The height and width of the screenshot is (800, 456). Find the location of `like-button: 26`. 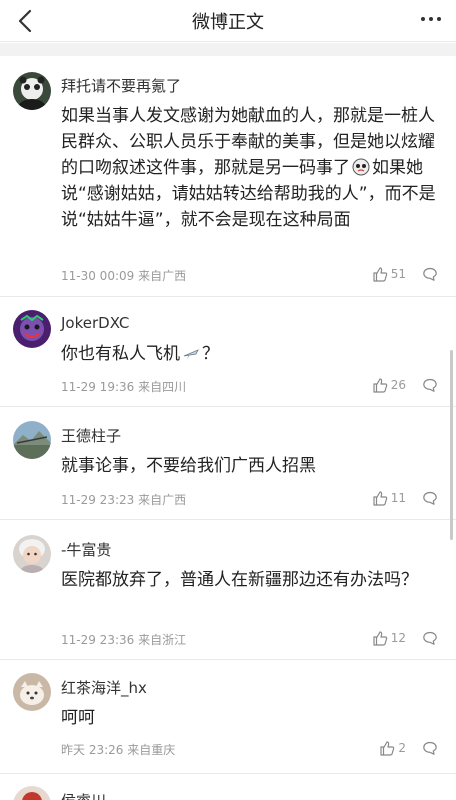

like-button: 26 is located at coordinates (389, 385).